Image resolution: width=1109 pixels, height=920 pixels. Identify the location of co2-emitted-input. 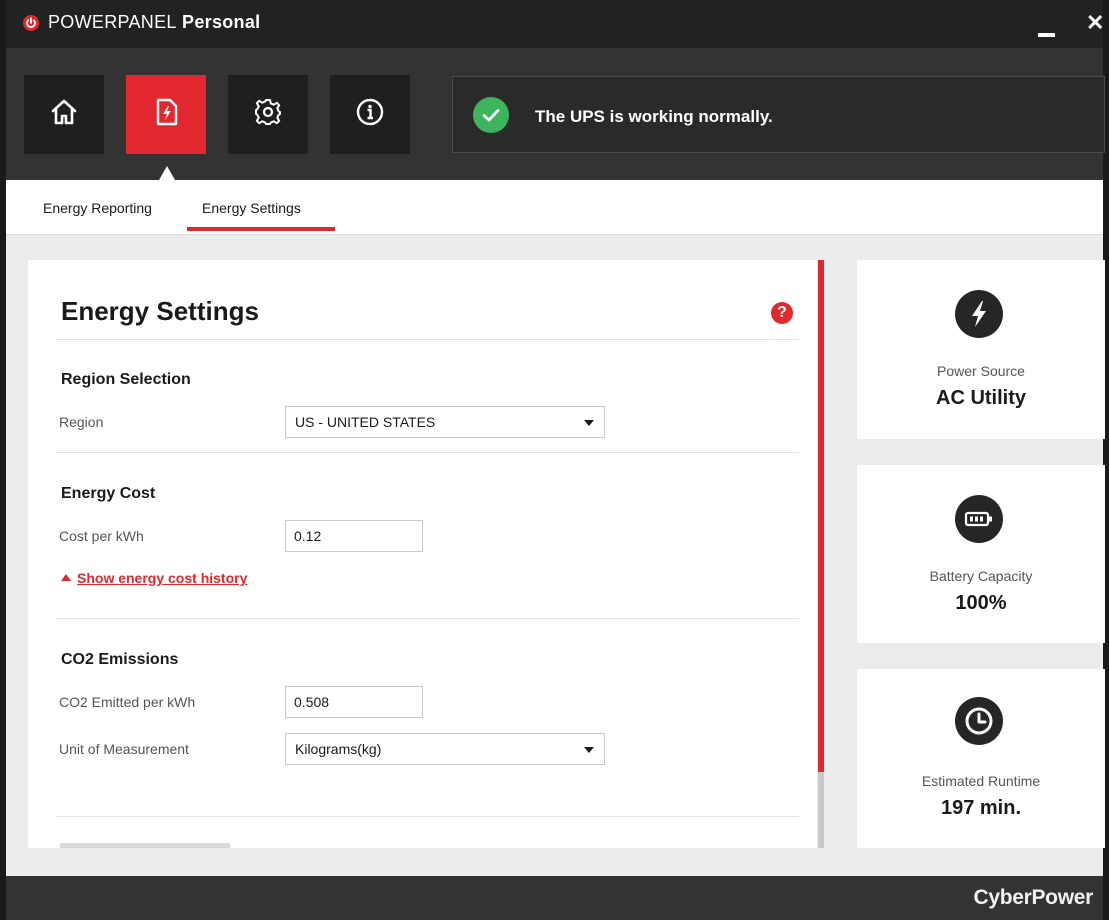
(354, 702).